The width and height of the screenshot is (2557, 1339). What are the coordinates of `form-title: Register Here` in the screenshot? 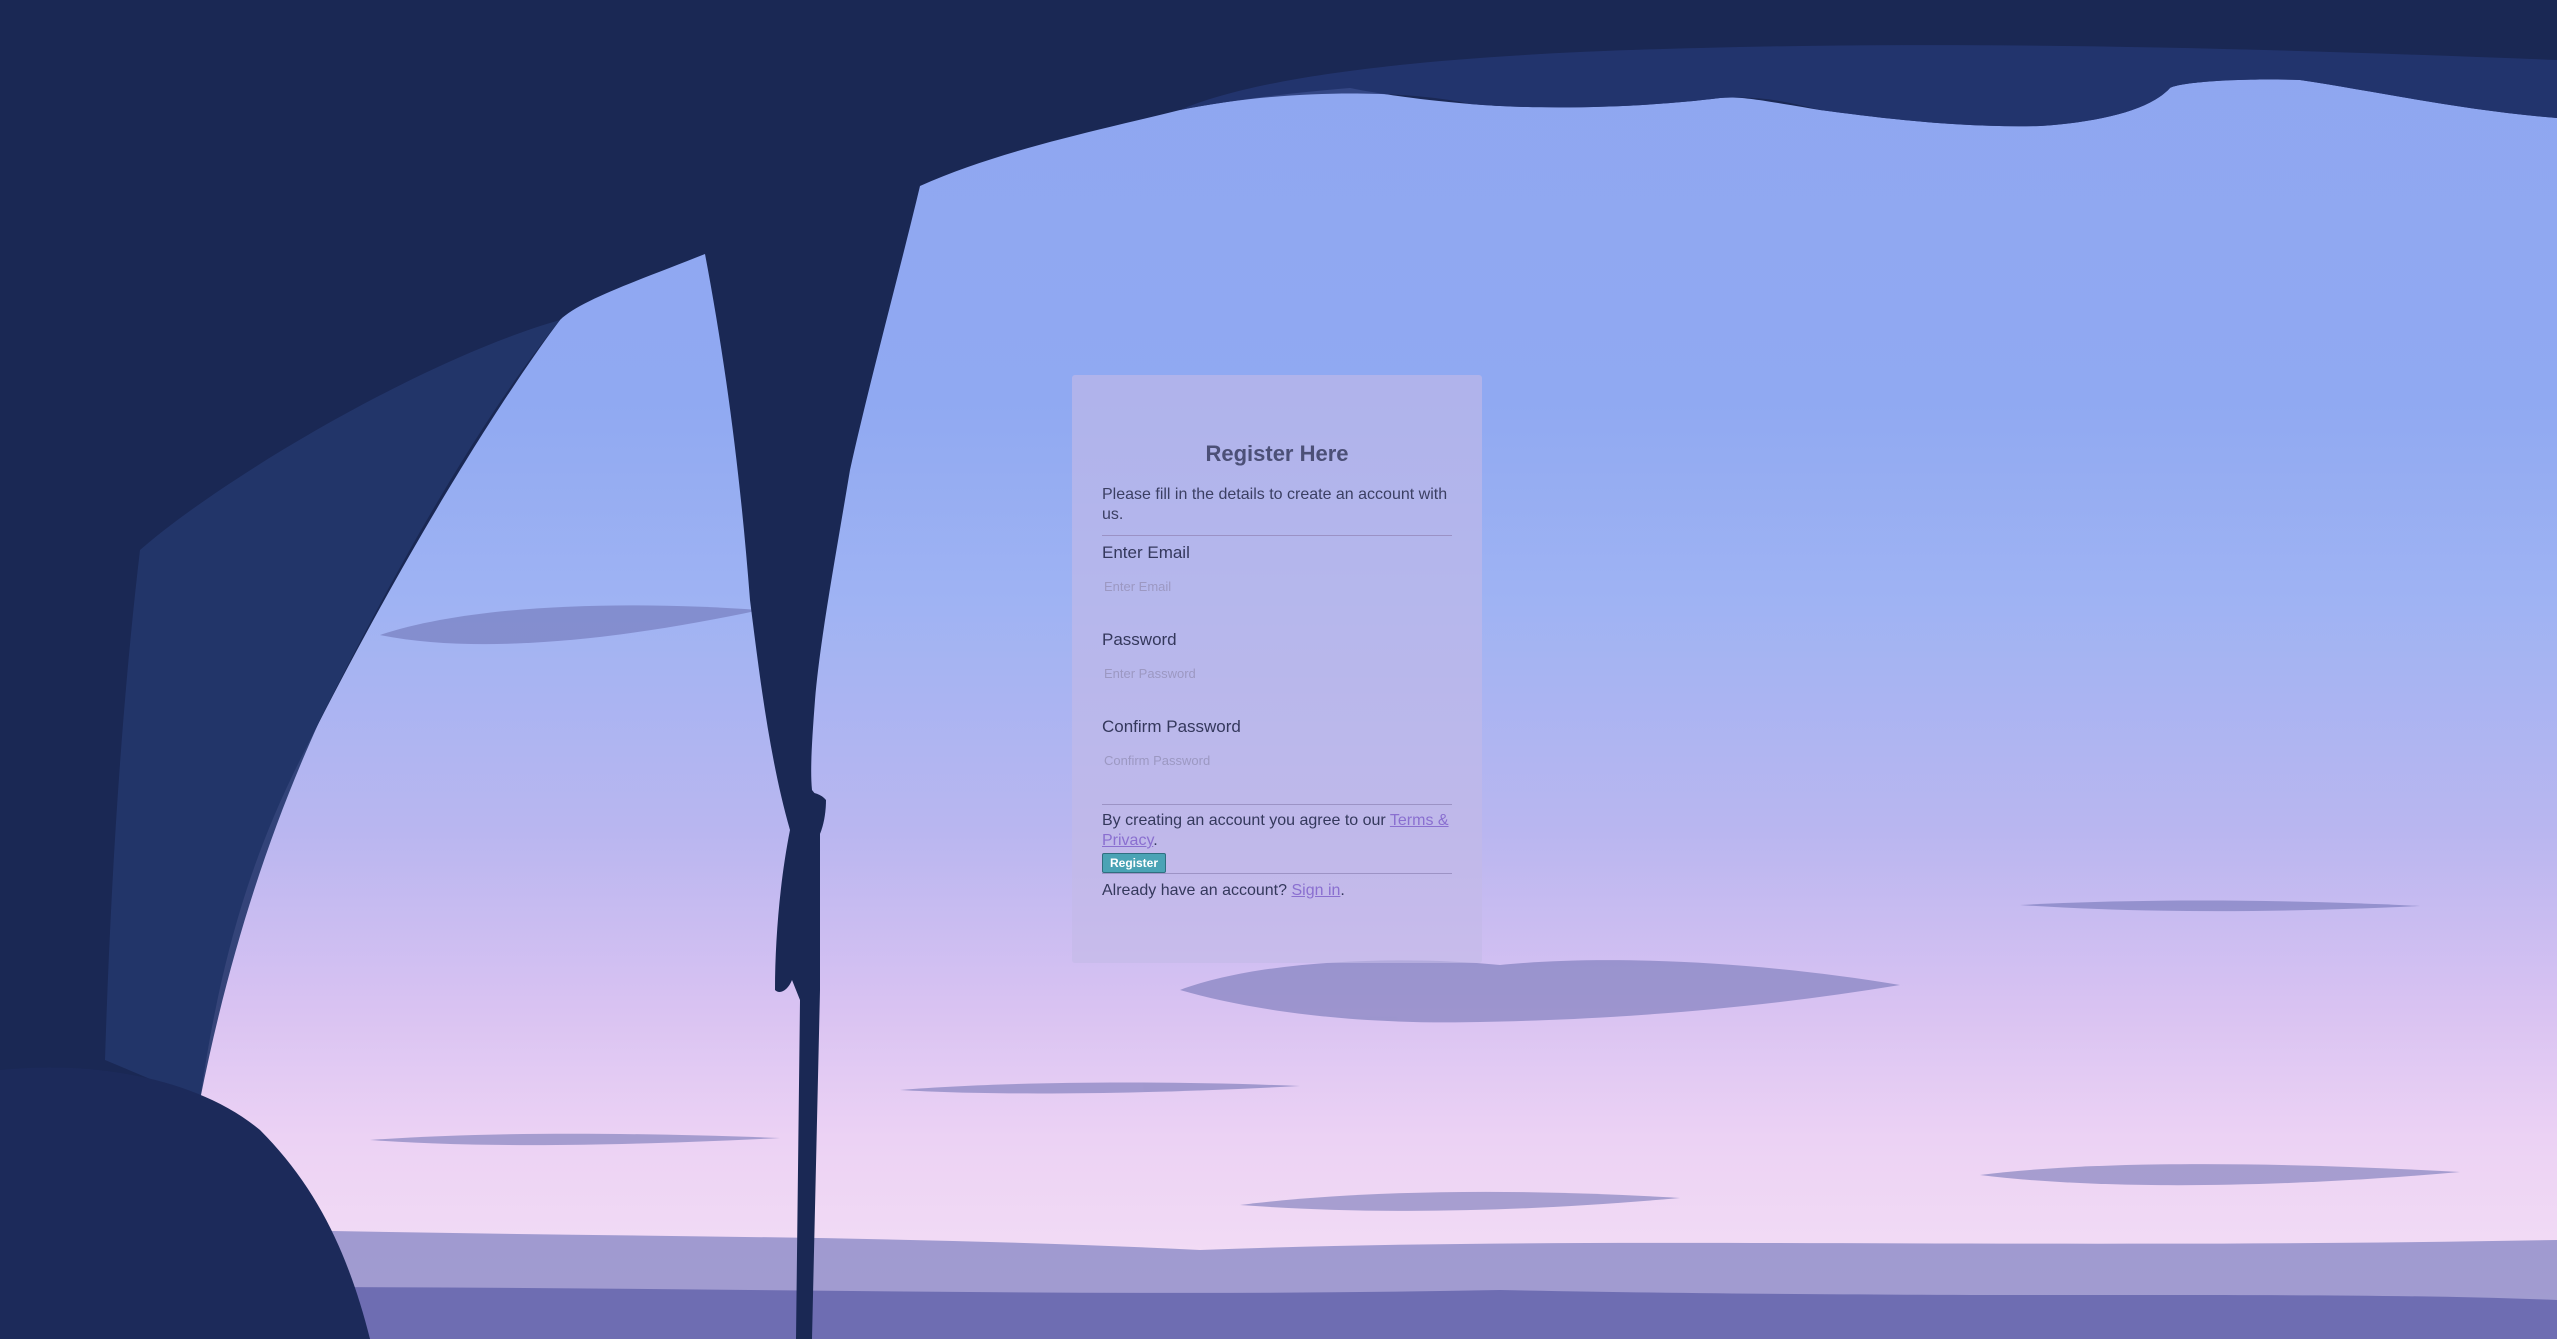 It's located at (1277, 453).